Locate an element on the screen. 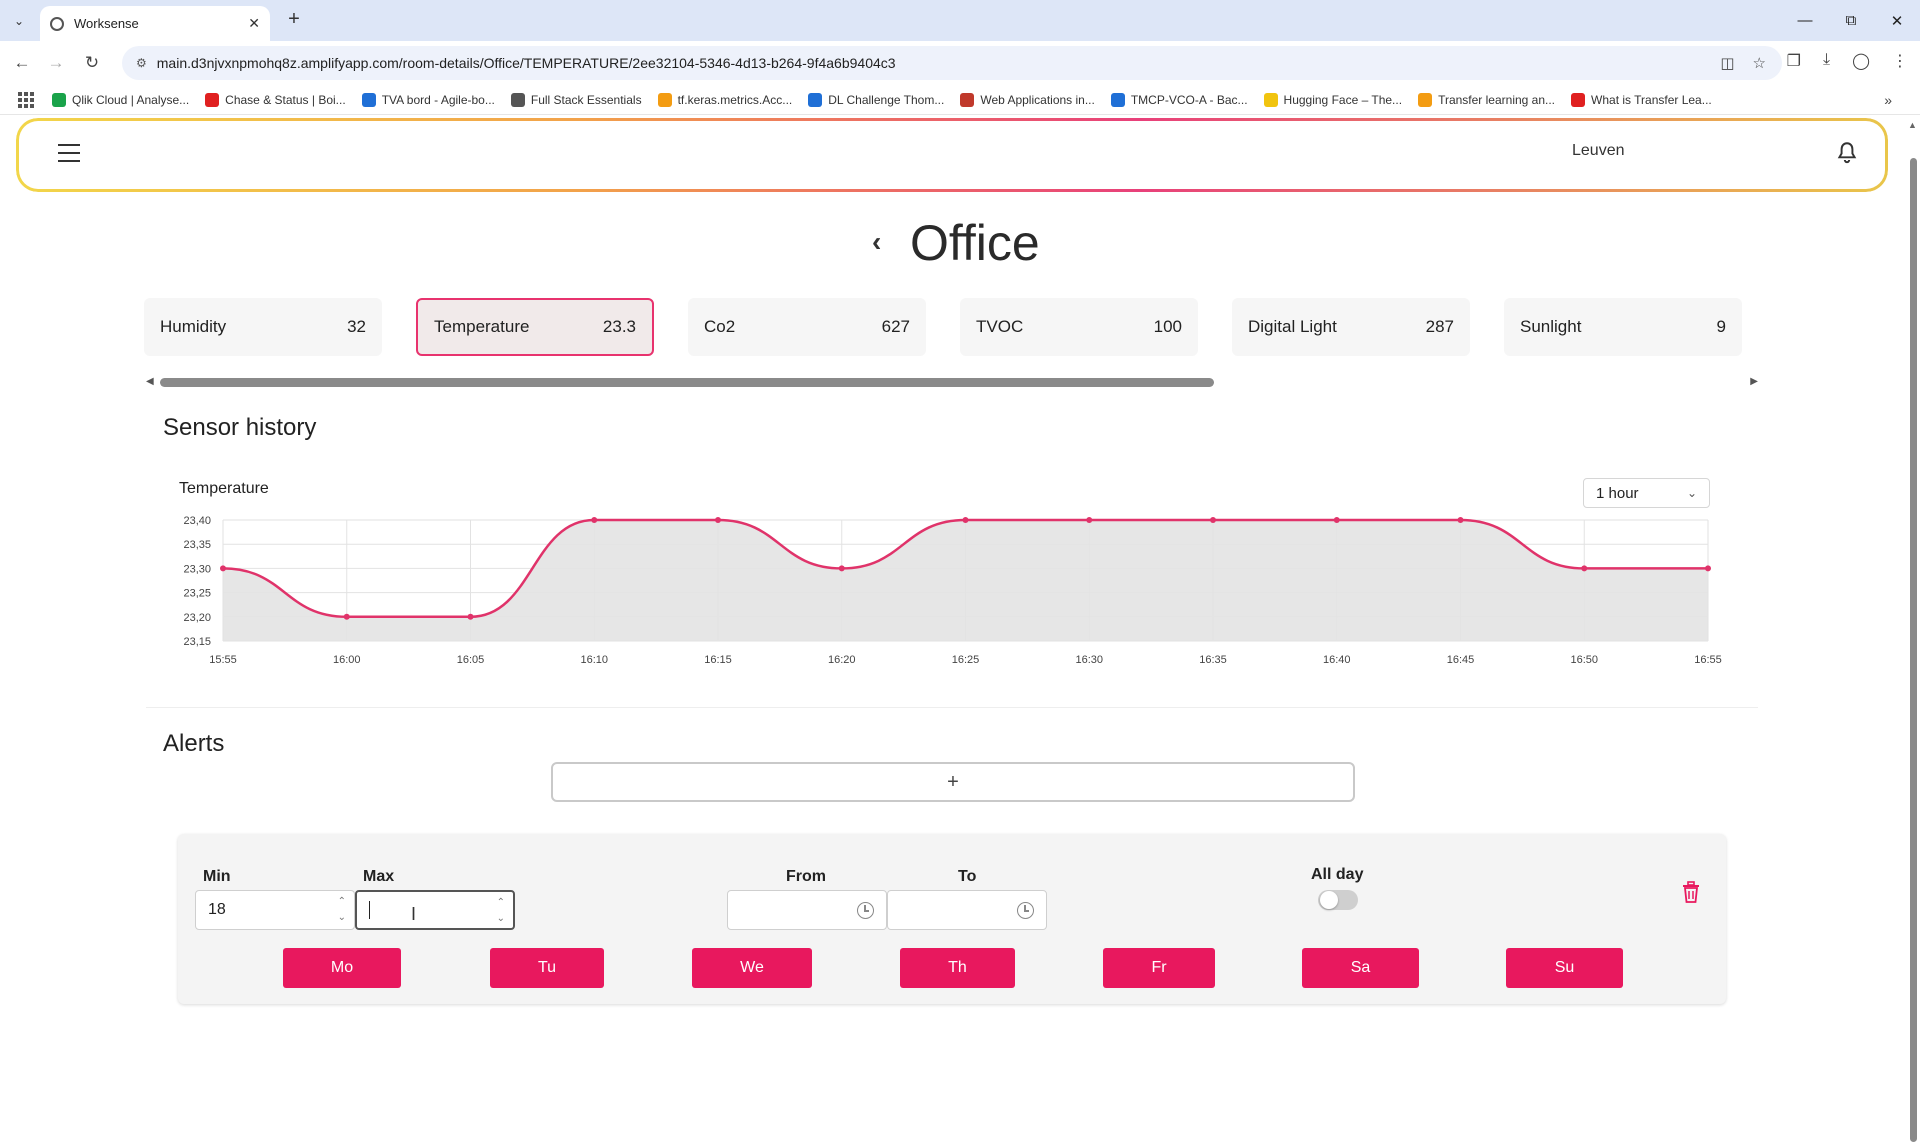 The width and height of the screenshot is (1920, 1142). add-alert-button: + is located at coordinates (953, 782).